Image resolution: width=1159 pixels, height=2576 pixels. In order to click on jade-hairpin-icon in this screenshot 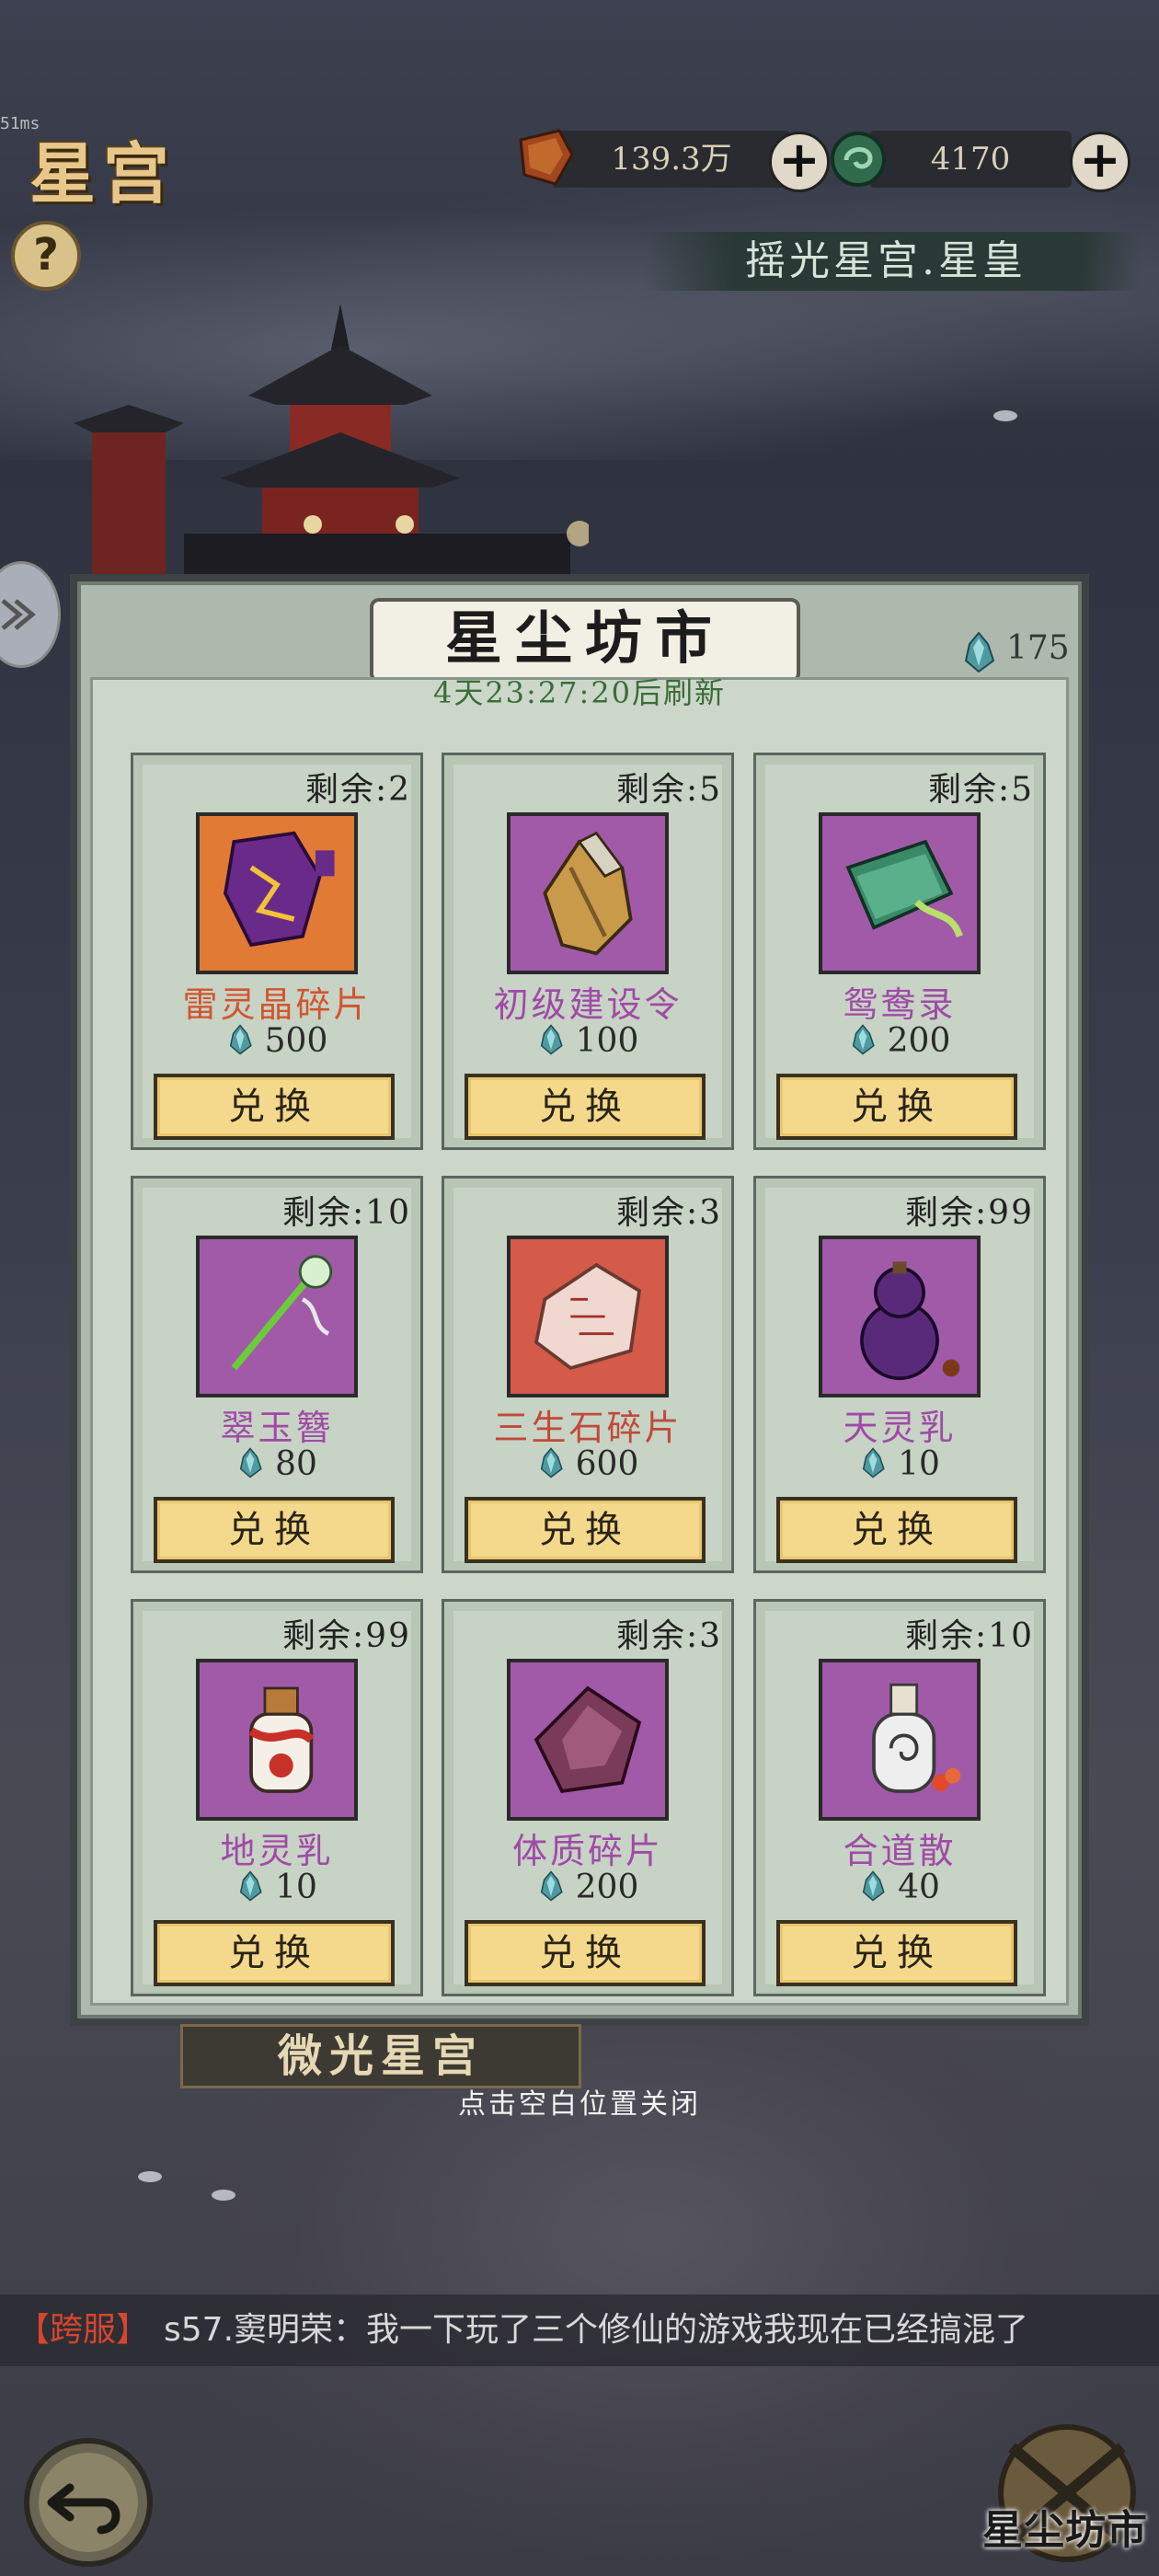, I will do `click(282, 1313)`.